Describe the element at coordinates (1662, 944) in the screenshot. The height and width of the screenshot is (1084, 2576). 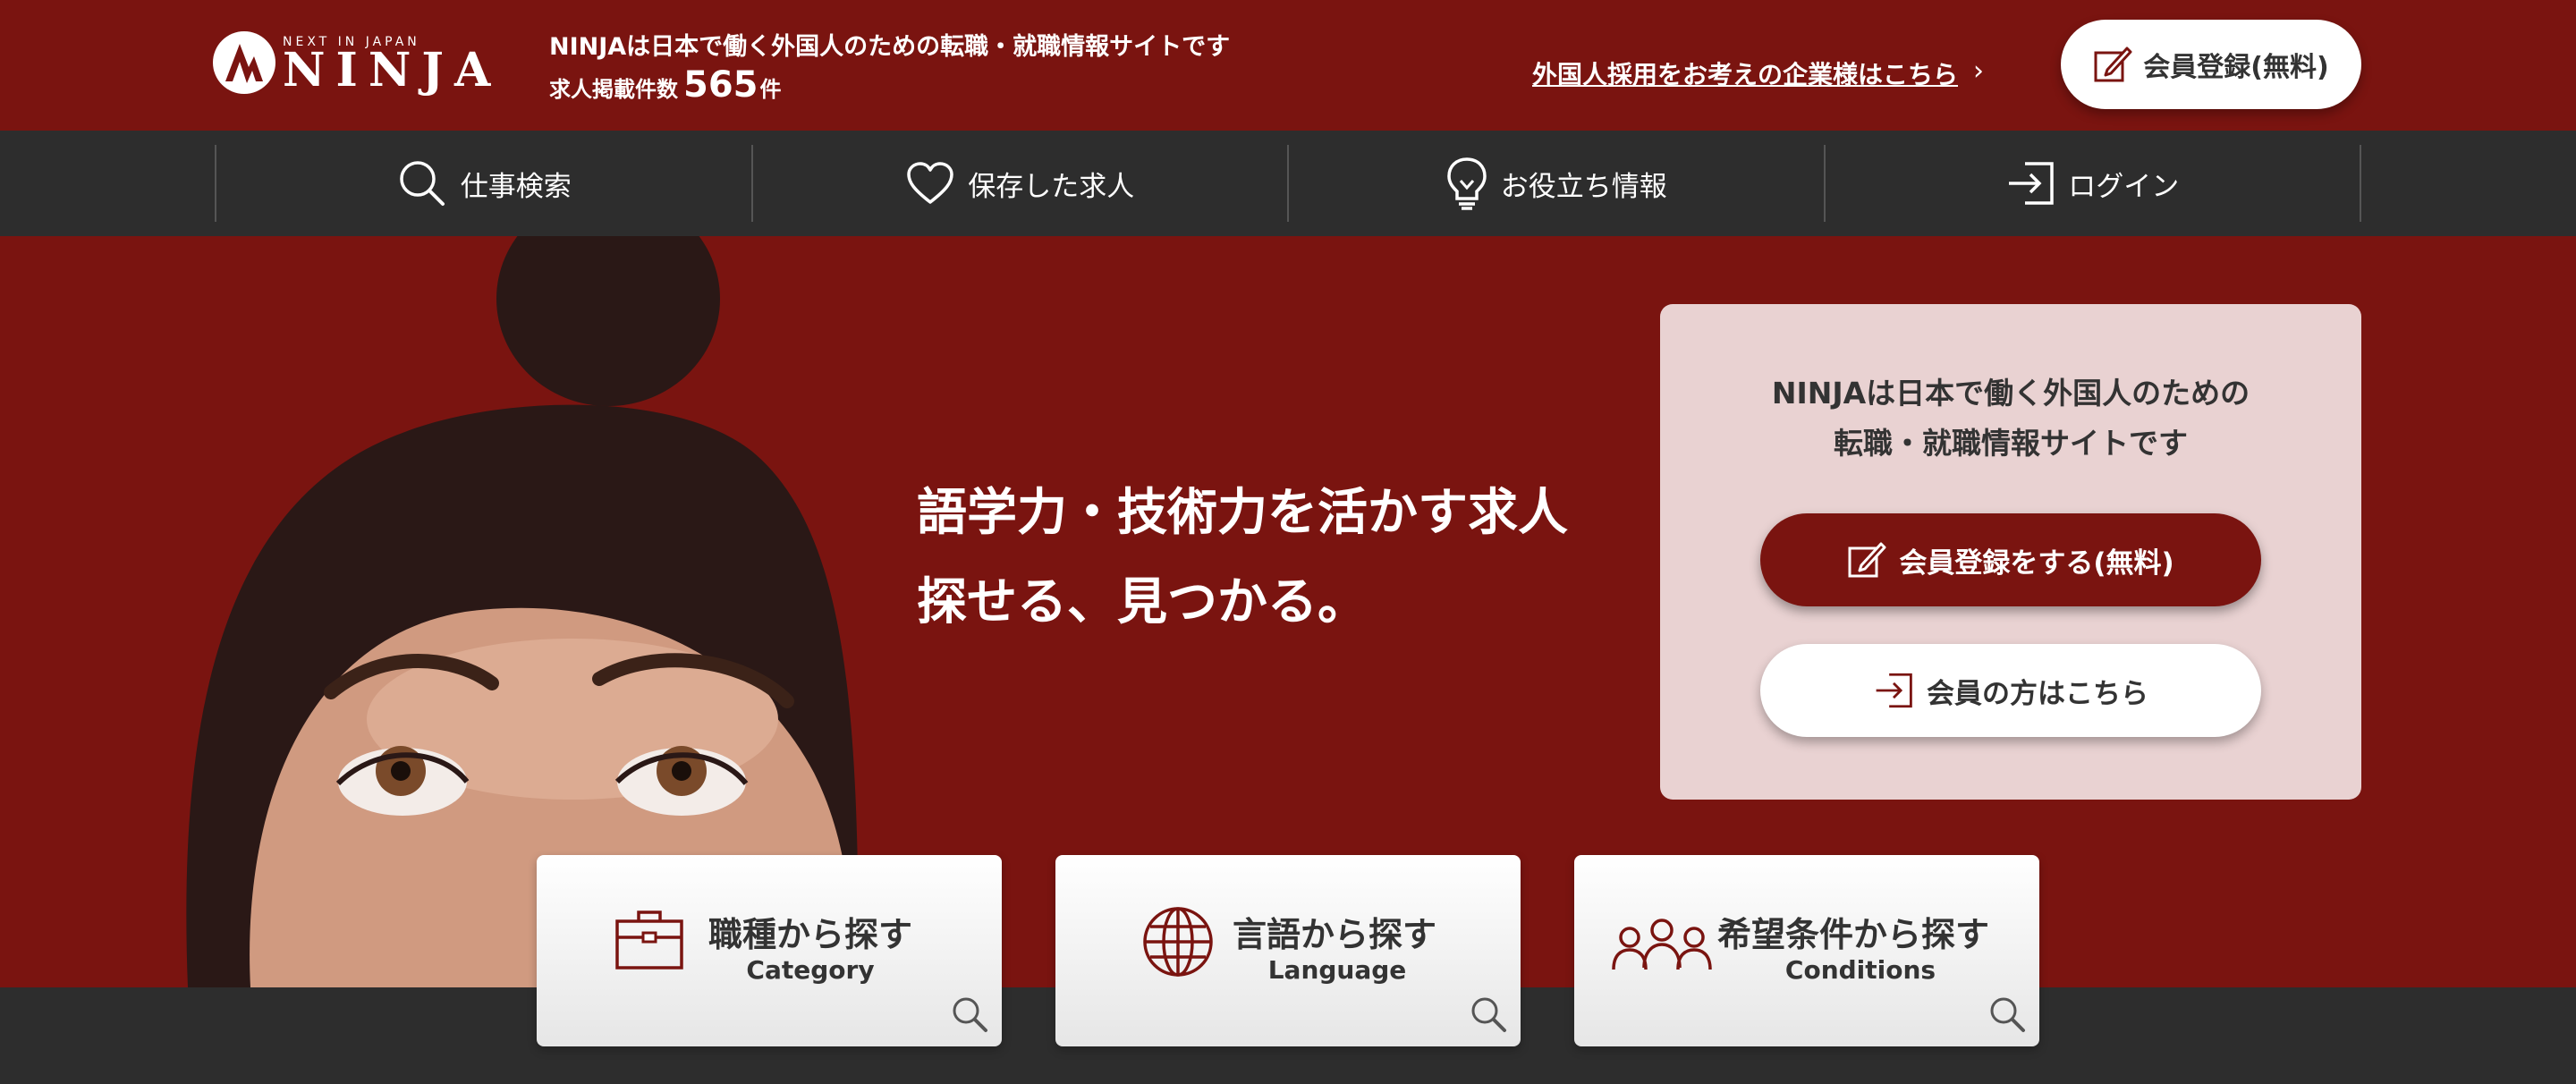
I see `people-icon` at that location.